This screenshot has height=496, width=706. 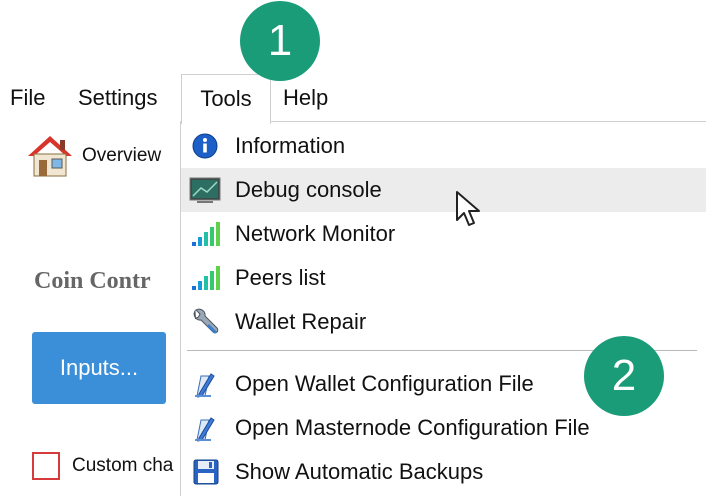 I want to click on step-1-badge: 1, so click(x=280, y=41).